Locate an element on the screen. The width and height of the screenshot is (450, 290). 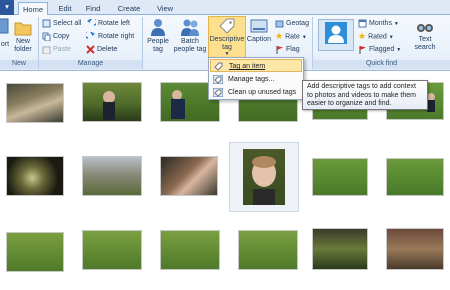
delete-label: Delete is located at coordinates (107, 49).